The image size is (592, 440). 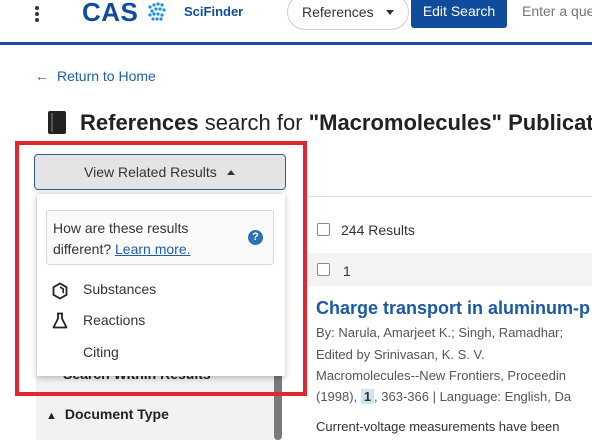 I want to click on return-home-label: Return to Home, so click(x=106, y=76).